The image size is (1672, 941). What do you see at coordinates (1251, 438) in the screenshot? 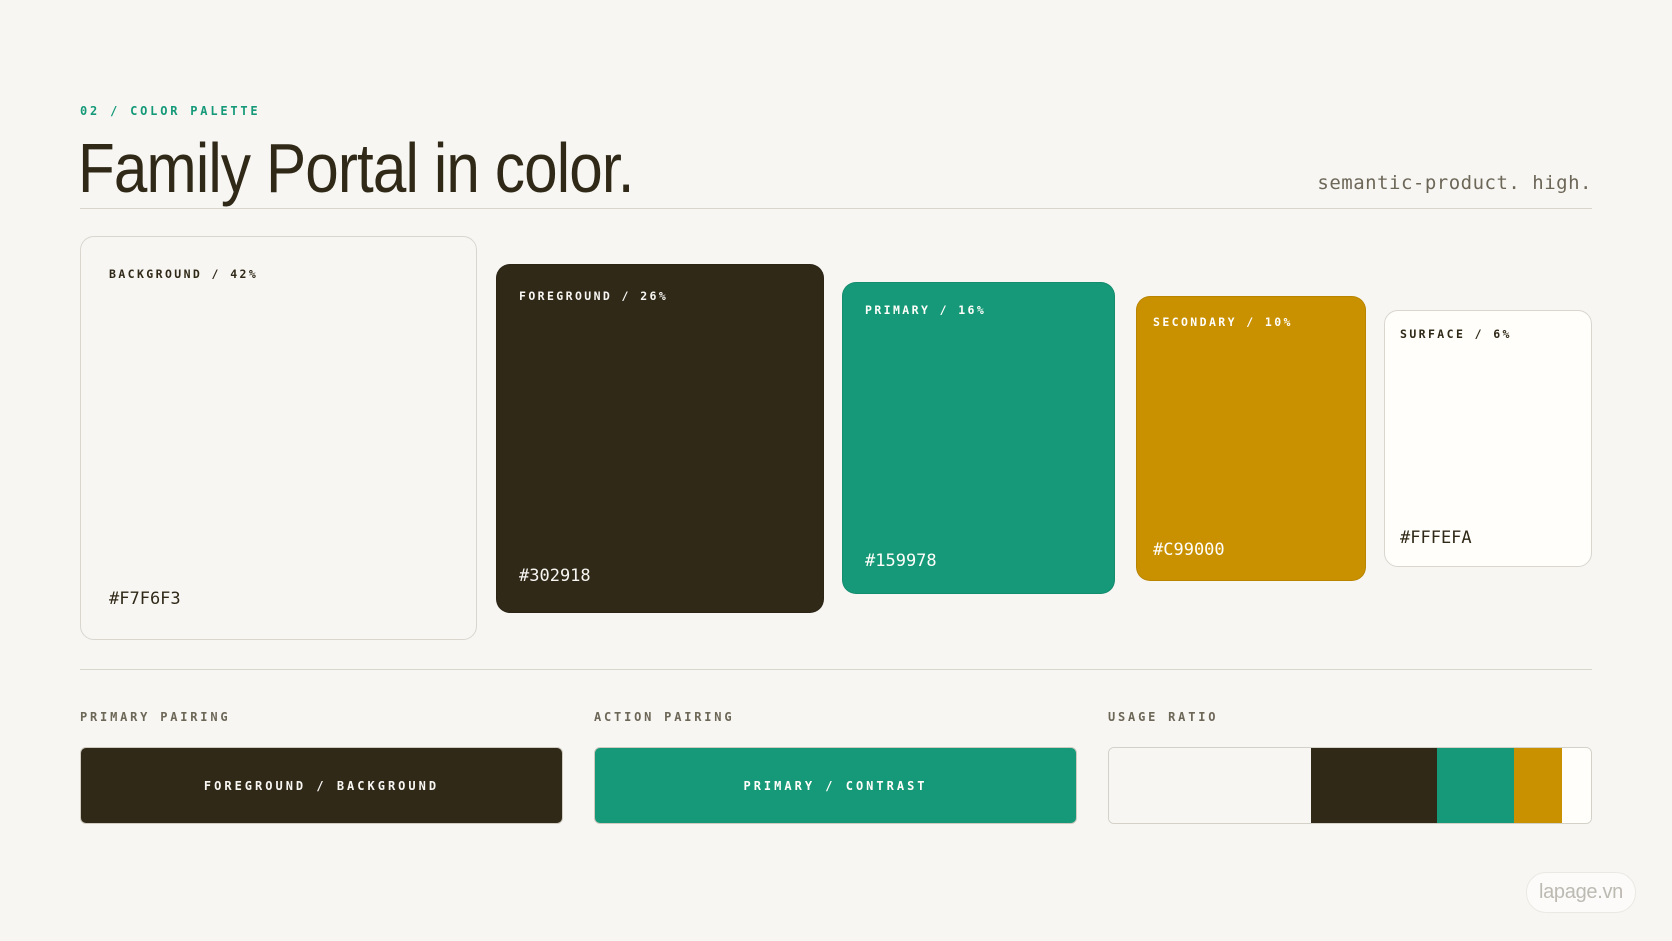
I see `swatch-secondary: SECONDARY / 10% #C99000` at bounding box center [1251, 438].